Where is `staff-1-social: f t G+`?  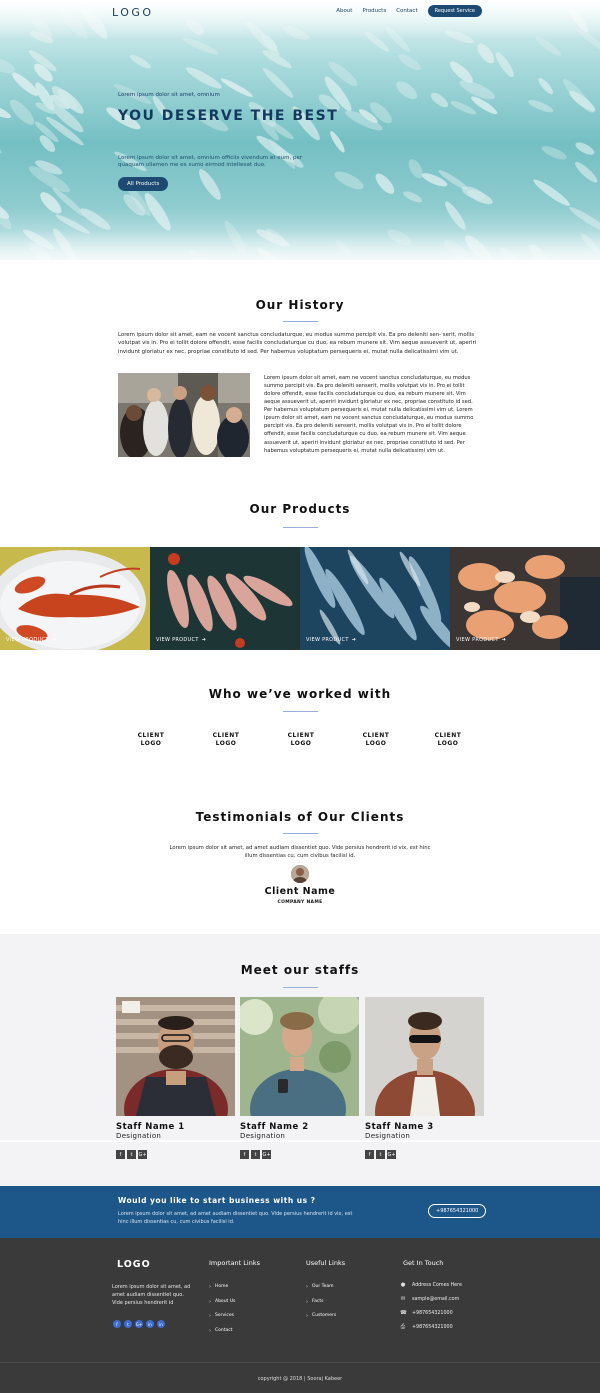
staff-1-social: f t G+ is located at coordinates (131, 1154).